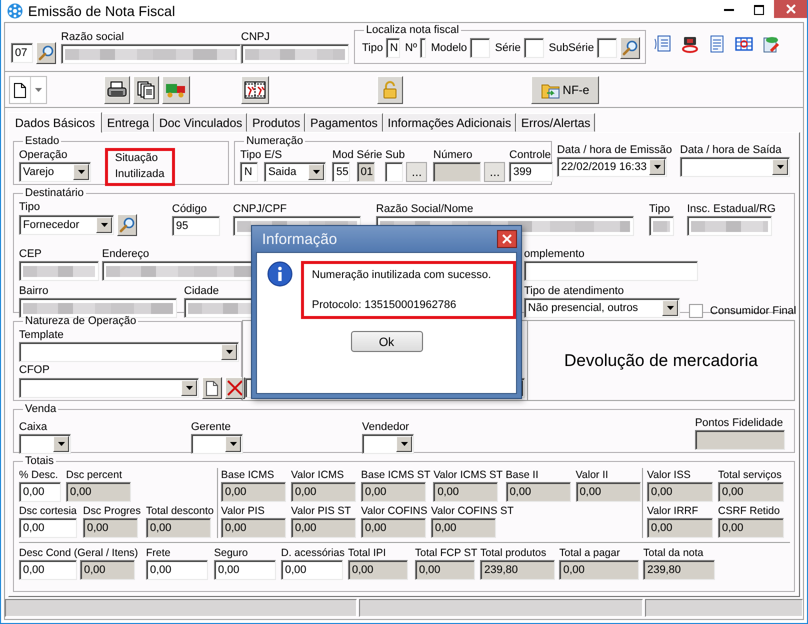 The image size is (808, 624). Describe the element at coordinates (273, 155) in the screenshot. I see `field-label: E/S` at that location.